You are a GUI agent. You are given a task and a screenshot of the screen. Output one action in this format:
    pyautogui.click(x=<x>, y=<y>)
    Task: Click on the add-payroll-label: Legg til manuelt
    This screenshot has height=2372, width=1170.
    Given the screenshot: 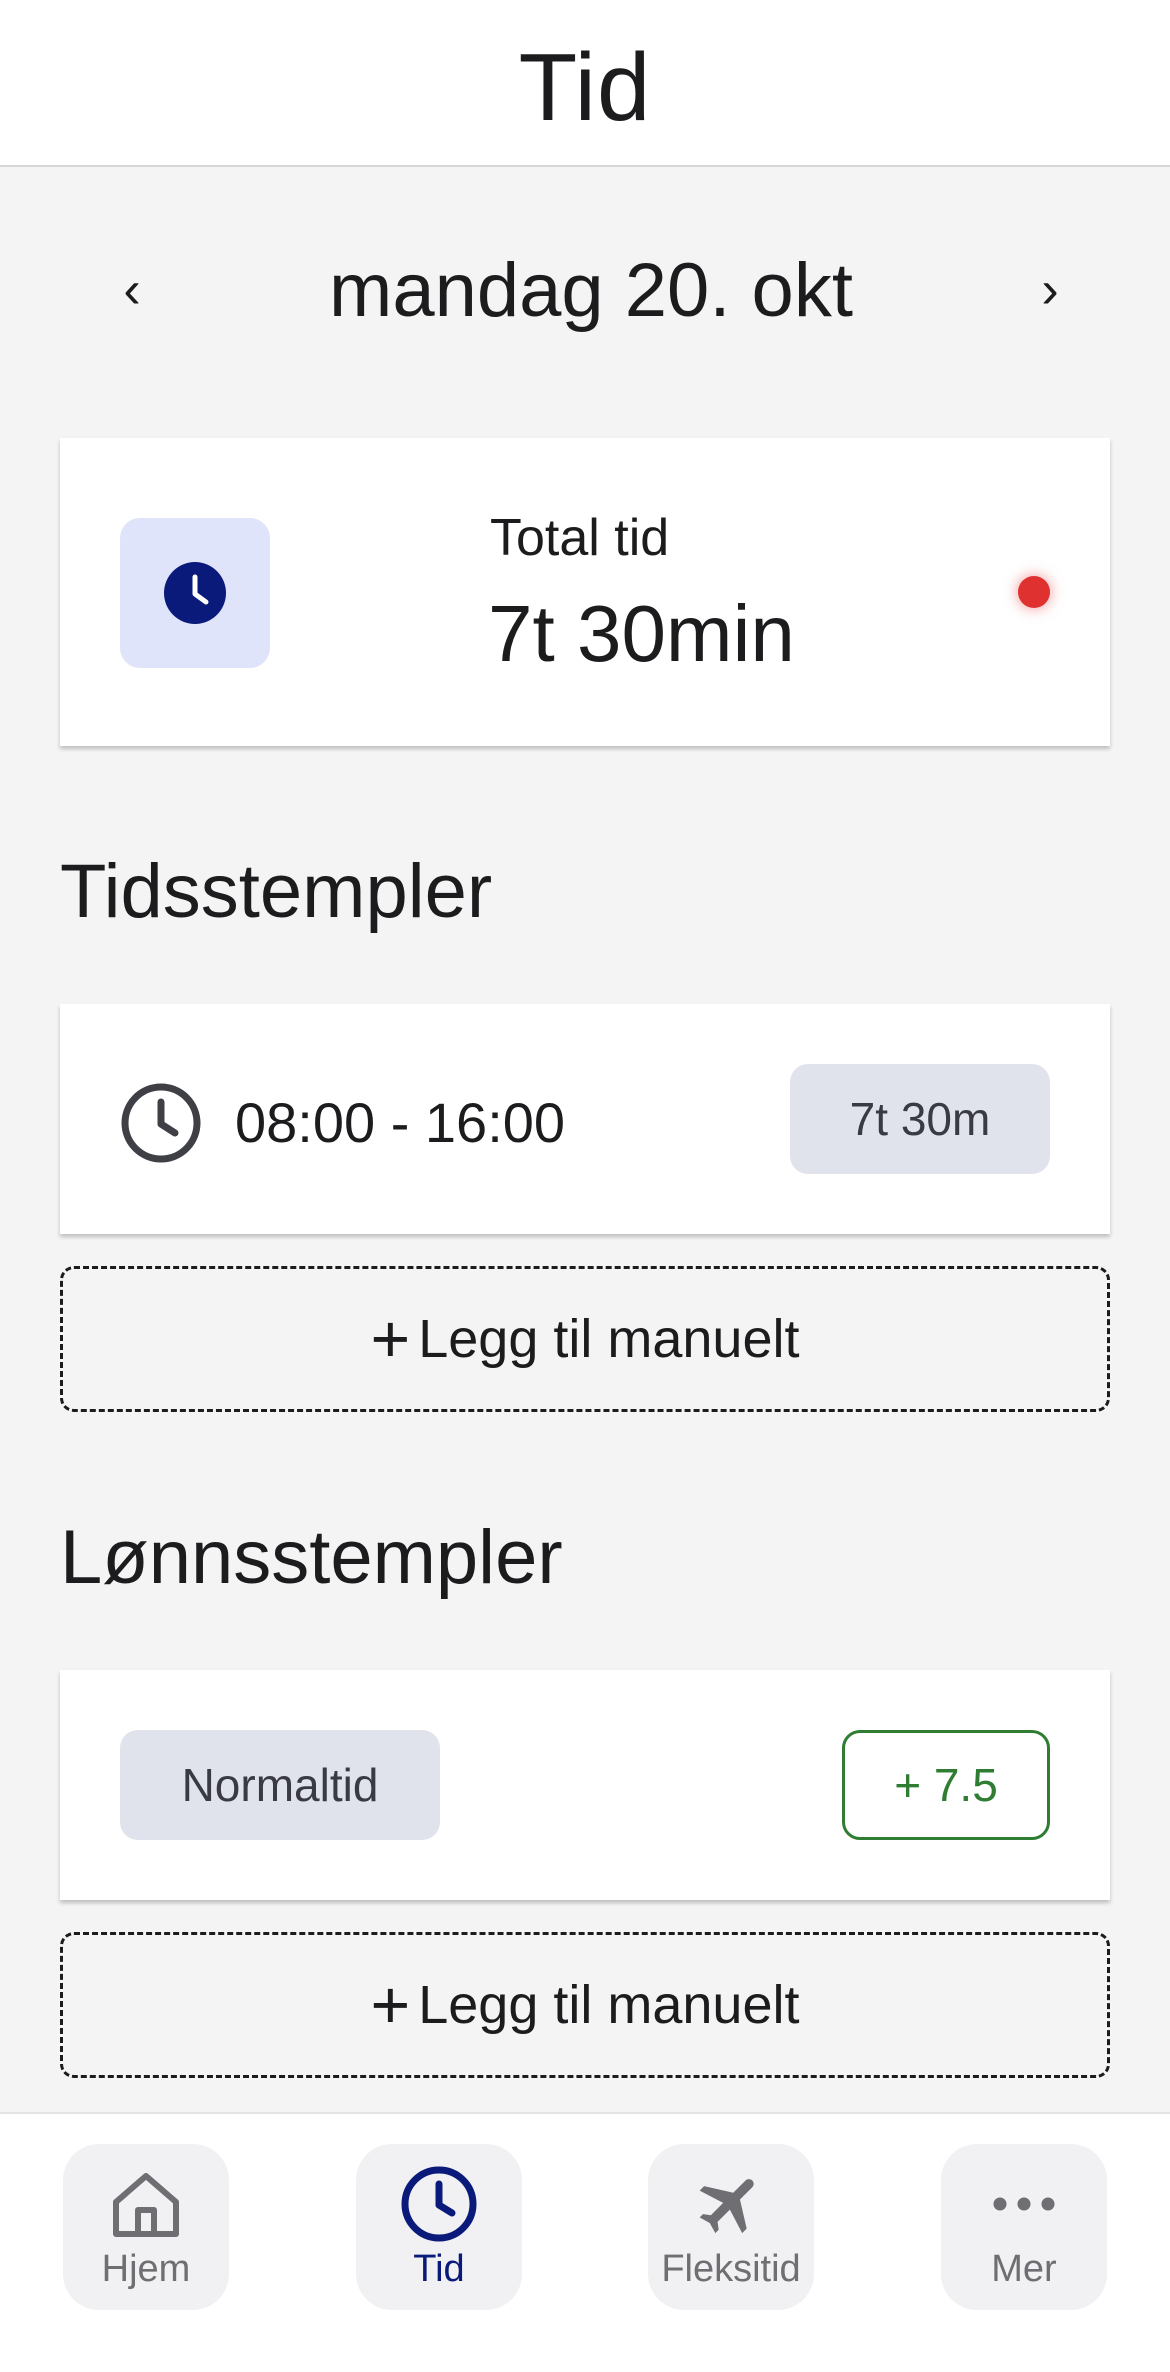 What is the action you would take?
    pyautogui.click(x=609, y=2005)
    